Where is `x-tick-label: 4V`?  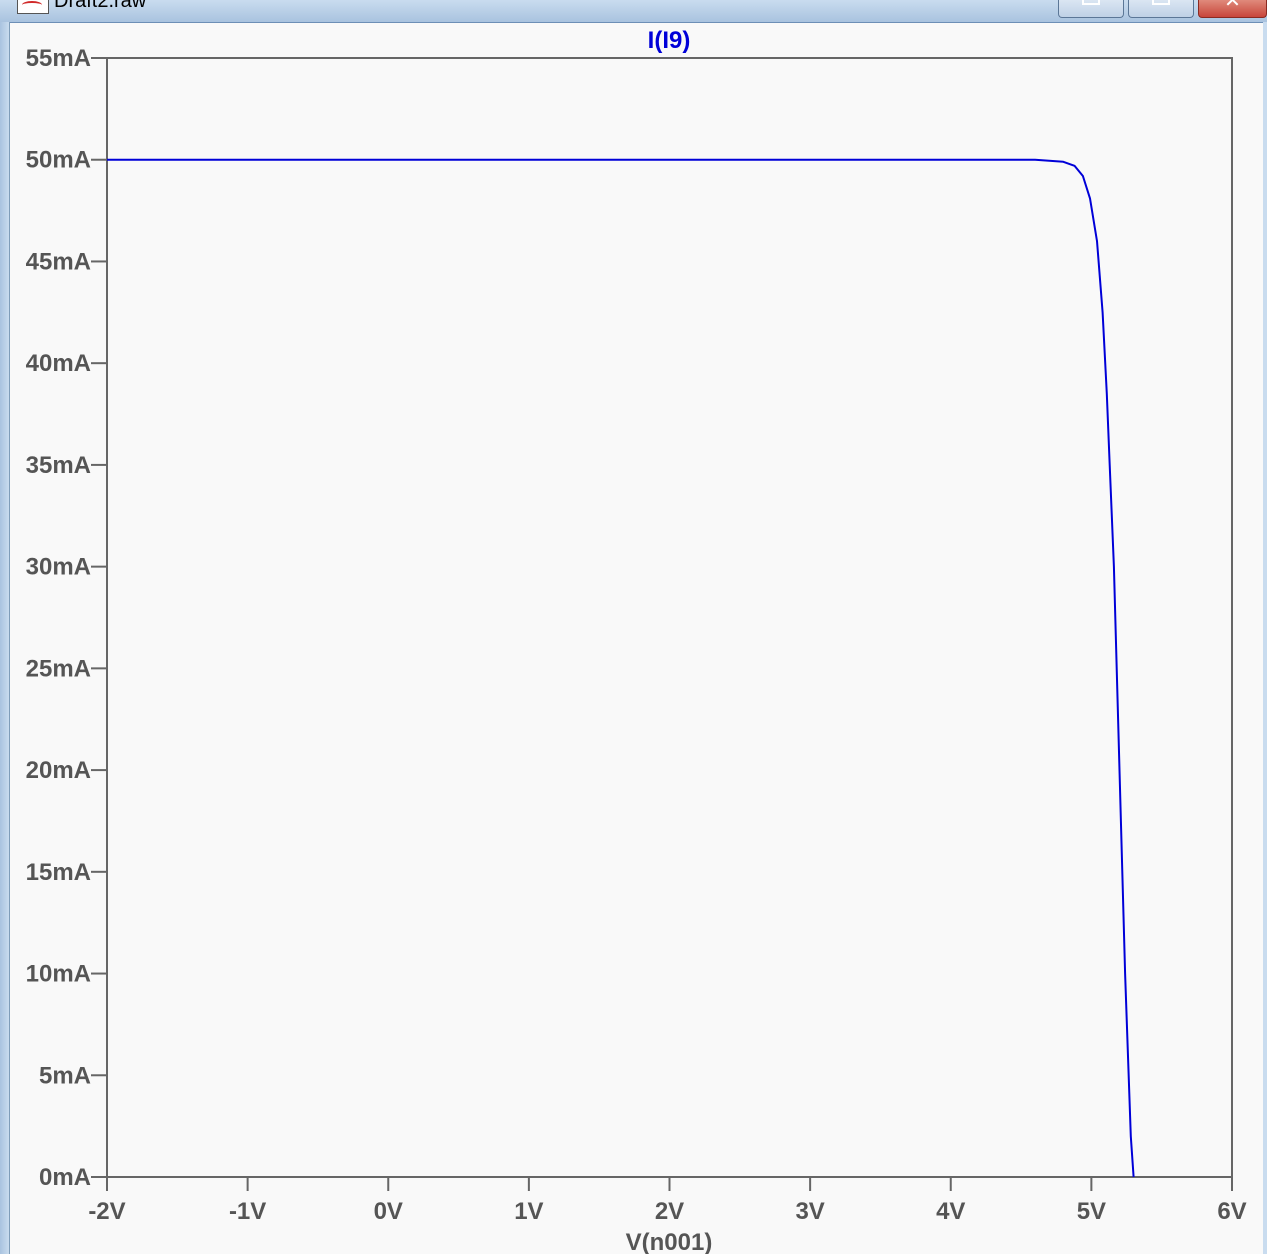
x-tick-label: 4V is located at coordinates (950, 1211).